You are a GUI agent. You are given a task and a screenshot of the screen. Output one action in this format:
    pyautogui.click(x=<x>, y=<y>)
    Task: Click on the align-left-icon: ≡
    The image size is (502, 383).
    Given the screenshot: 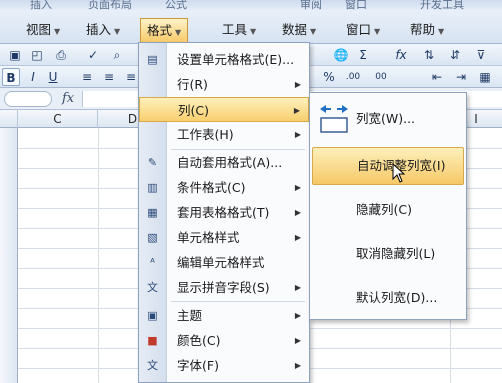 What is the action you would take?
    pyautogui.click(x=87, y=77)
    